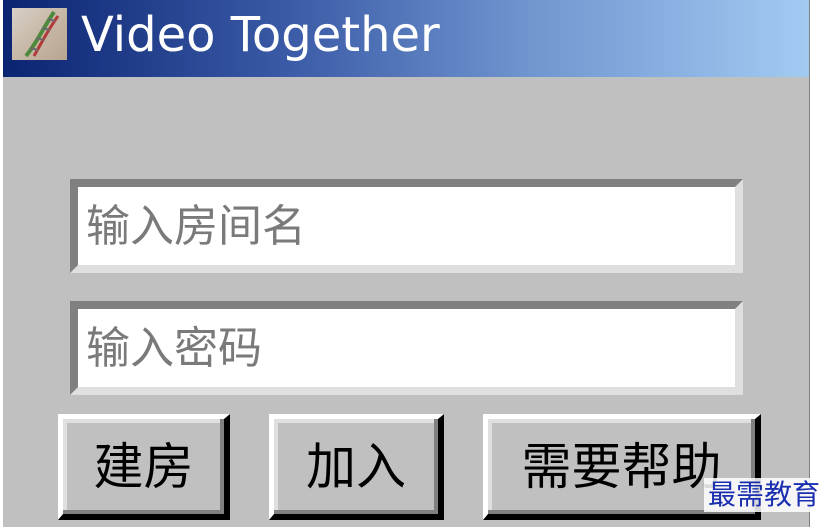 Image resolution: width=828 pixels, height=527 pixels. Describe the element at coordinates (764, 495) in the screenshot. I see `watermark-text: 最需教育` at that location.